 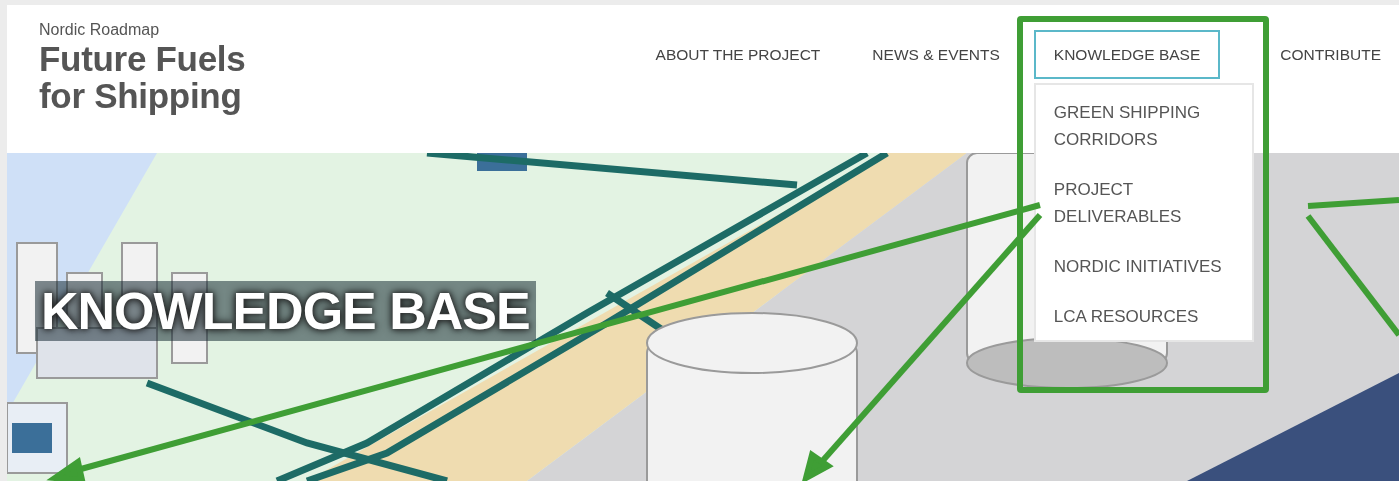 What do you see at coordinates (738, 54) in the screenshot?
I see `nav-link: ABOUT THE PROJECT` at bounding box center [738, 54].